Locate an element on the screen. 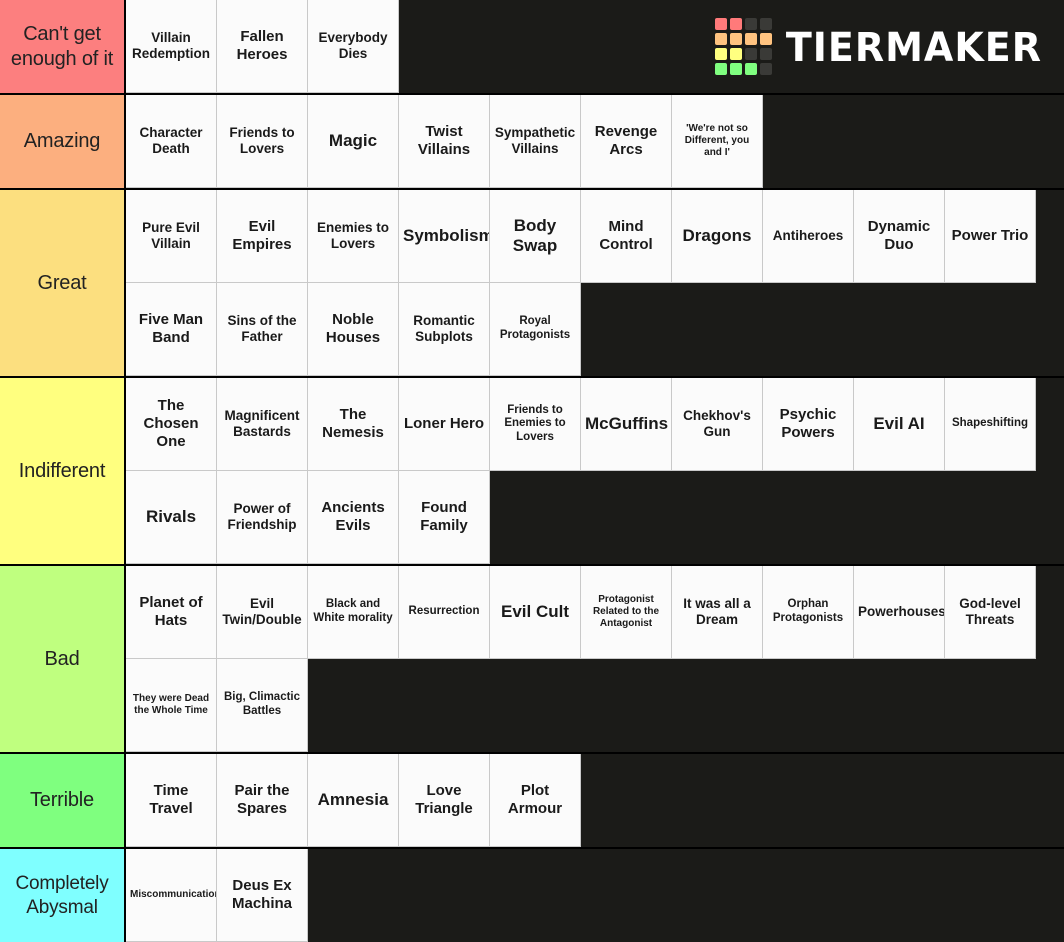 The width and height of the screenshot is (1064, 942). tier-item-tile: Pair the Spares is located at coordinates (262, 800).